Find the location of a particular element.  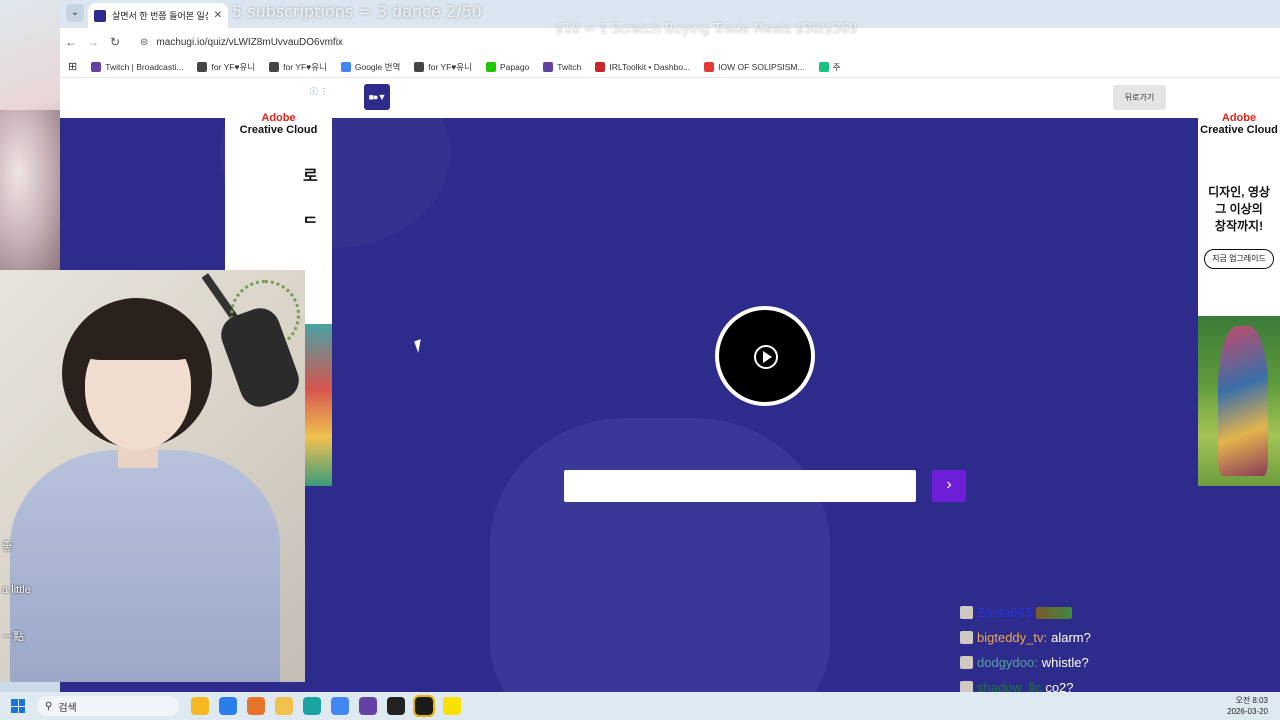

bookmark-label: Papago is located at coordinates (514, 66).